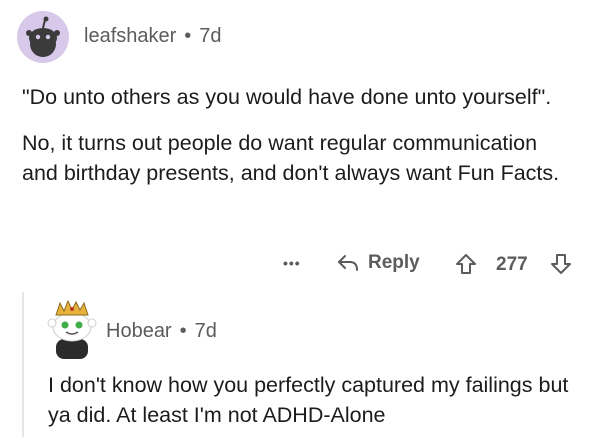  I want to click on vote-count-value: 277, so click(512, 264).